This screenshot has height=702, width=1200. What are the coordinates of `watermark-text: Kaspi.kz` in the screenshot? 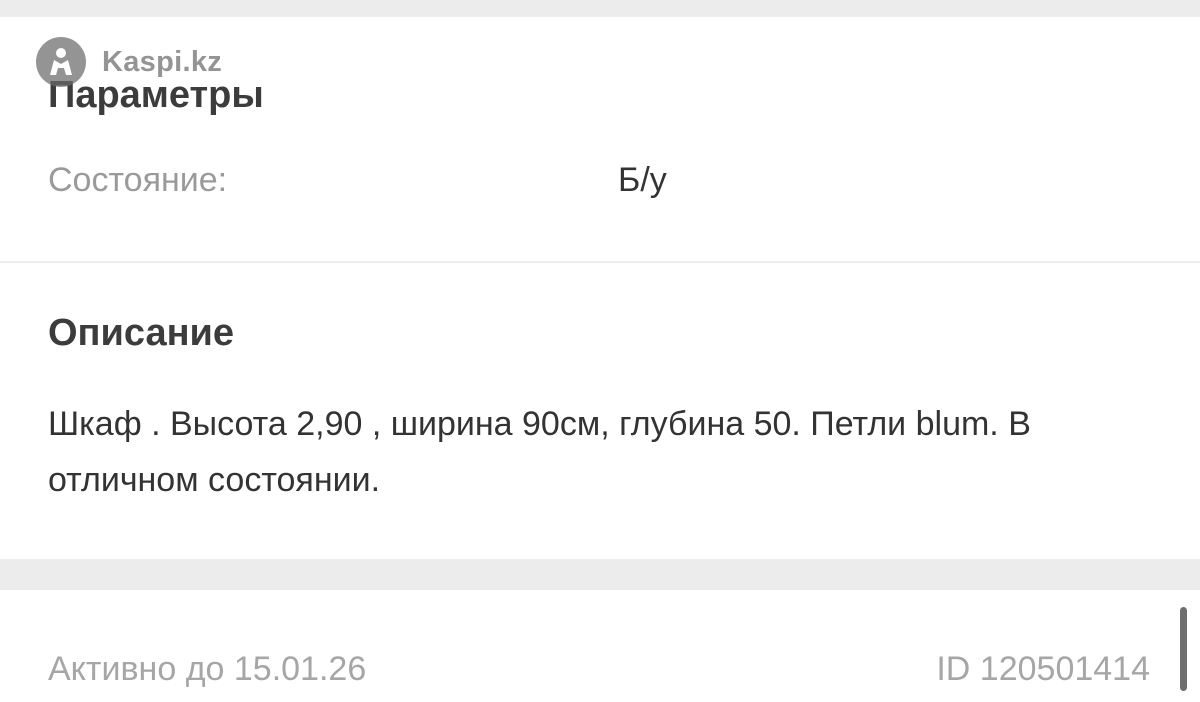 It's located at (162, 61).